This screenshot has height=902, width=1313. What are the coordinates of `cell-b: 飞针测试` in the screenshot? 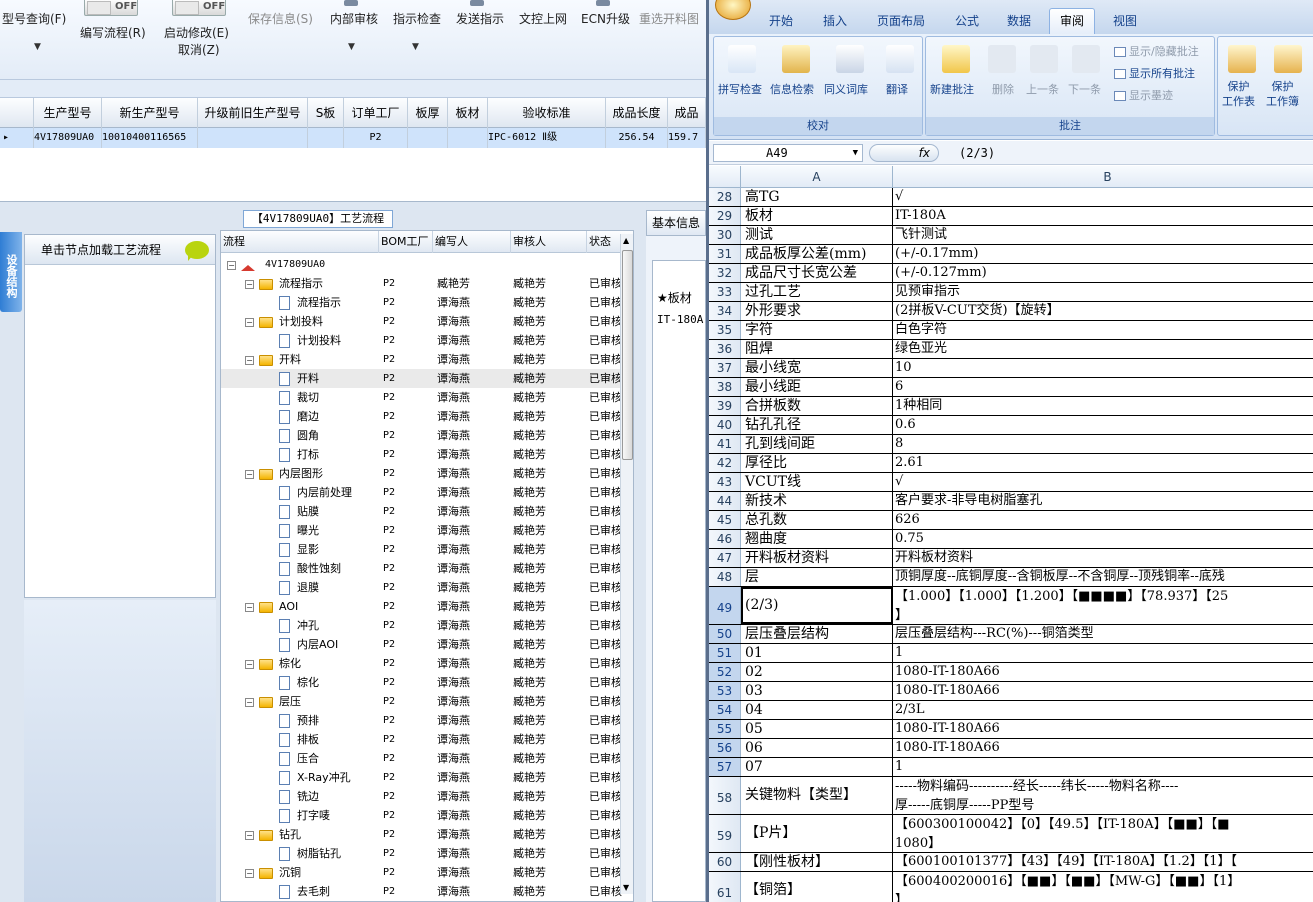 It's located at (1103, 235).